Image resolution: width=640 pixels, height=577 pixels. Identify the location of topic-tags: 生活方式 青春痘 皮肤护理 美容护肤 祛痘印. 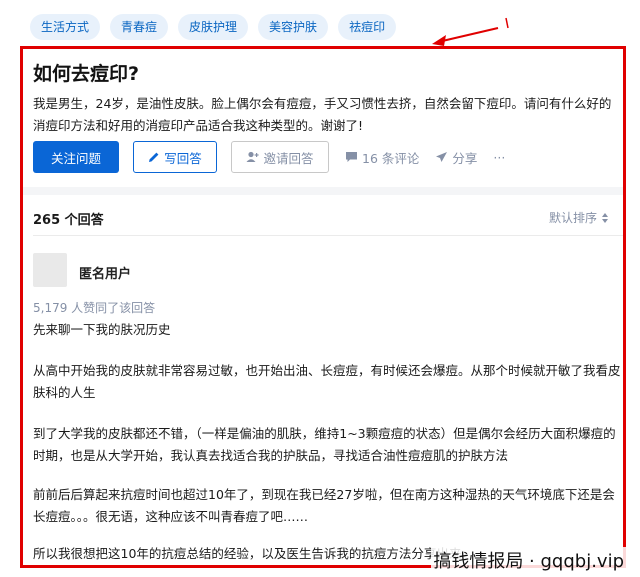
(213, 27).